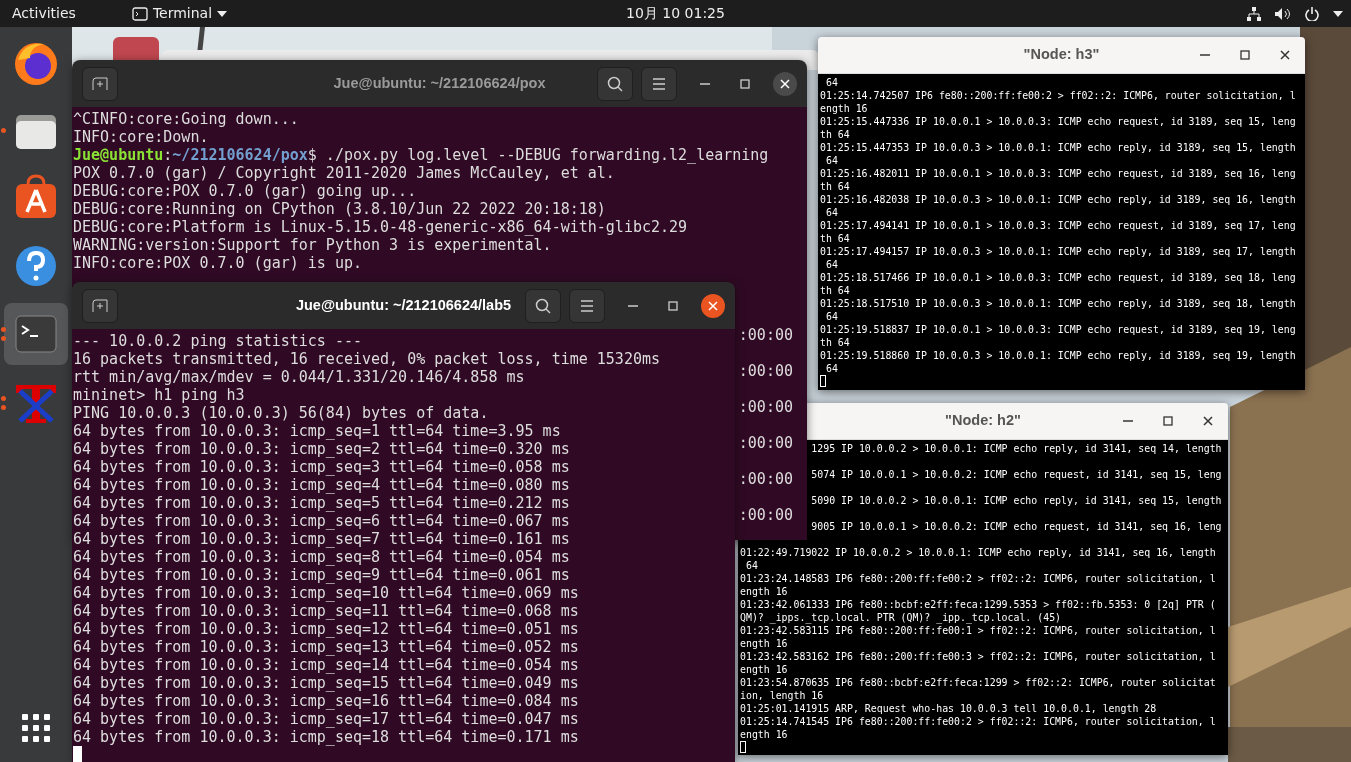  Describe the element at coordinates (322, 485) in the screenshot. I see `terminal-line: 64 bytes from 10.0.0.3: icmp_seq=4 ttl=64 time=0.080 ms` at that location.